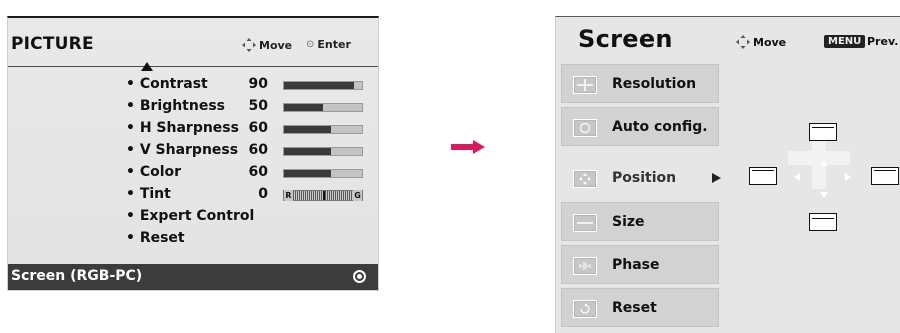  I want to click on tint-red-label: R, so click(288, 195).